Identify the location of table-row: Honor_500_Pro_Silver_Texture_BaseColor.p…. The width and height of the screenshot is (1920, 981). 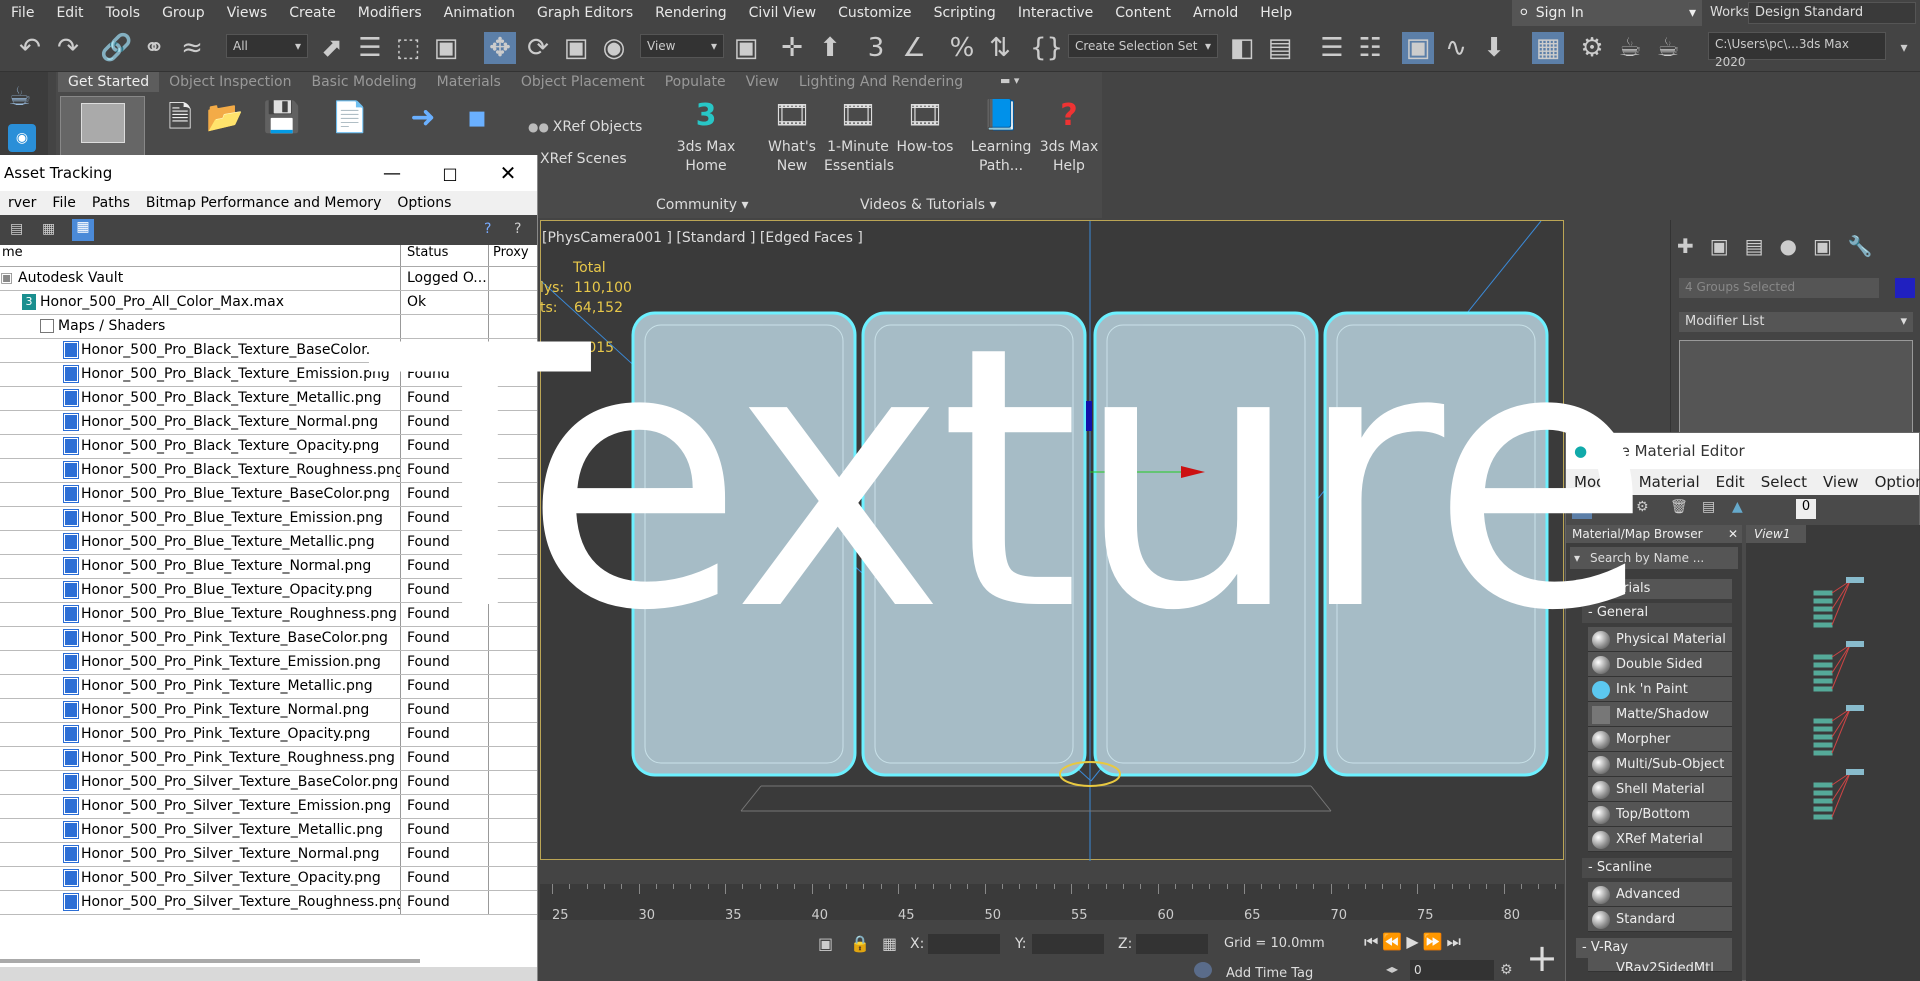
(268, 783).